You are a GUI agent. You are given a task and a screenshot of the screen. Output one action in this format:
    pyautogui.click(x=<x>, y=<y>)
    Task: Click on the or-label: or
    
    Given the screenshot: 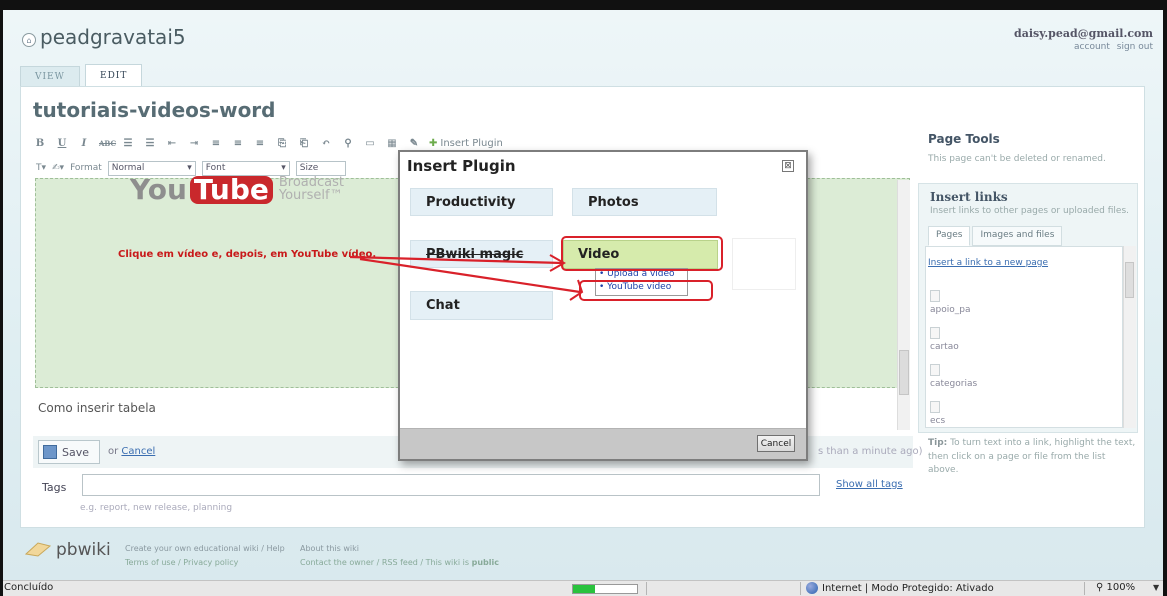 What is the action you would take?
    pyautogui.click(x=113, y=451)
    